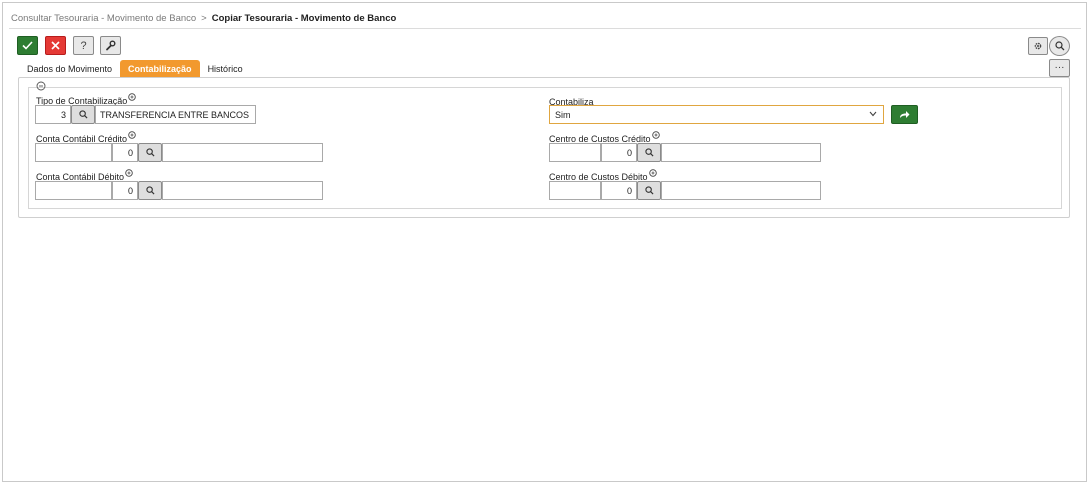 The width and height of the screenshot is (1090, 484). Describe the element at coordinates (619, 152) in the screenshot. I see `centro-credito-number-input: 0` at that location.